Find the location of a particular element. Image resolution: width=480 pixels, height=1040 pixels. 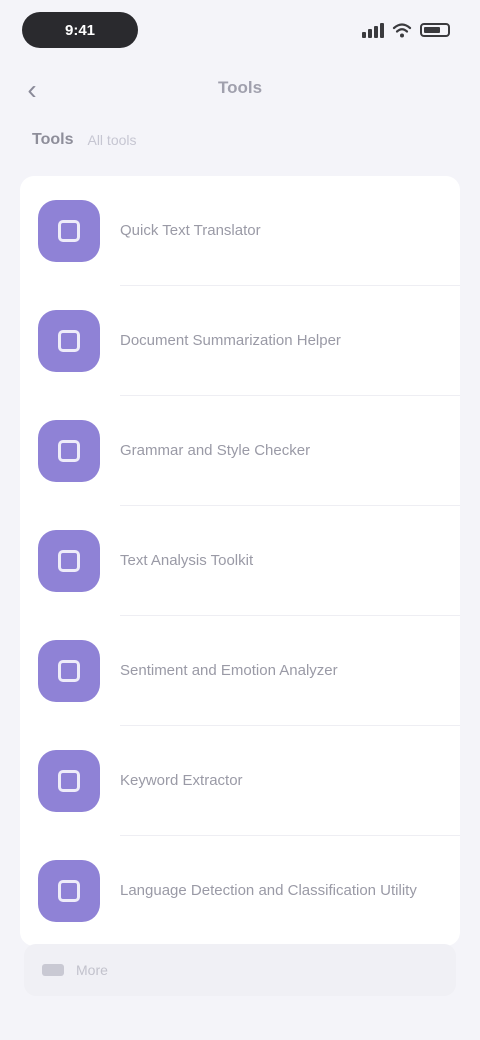

list-item-label: Grammar and Style Checker is located at coordinates (215, 450).